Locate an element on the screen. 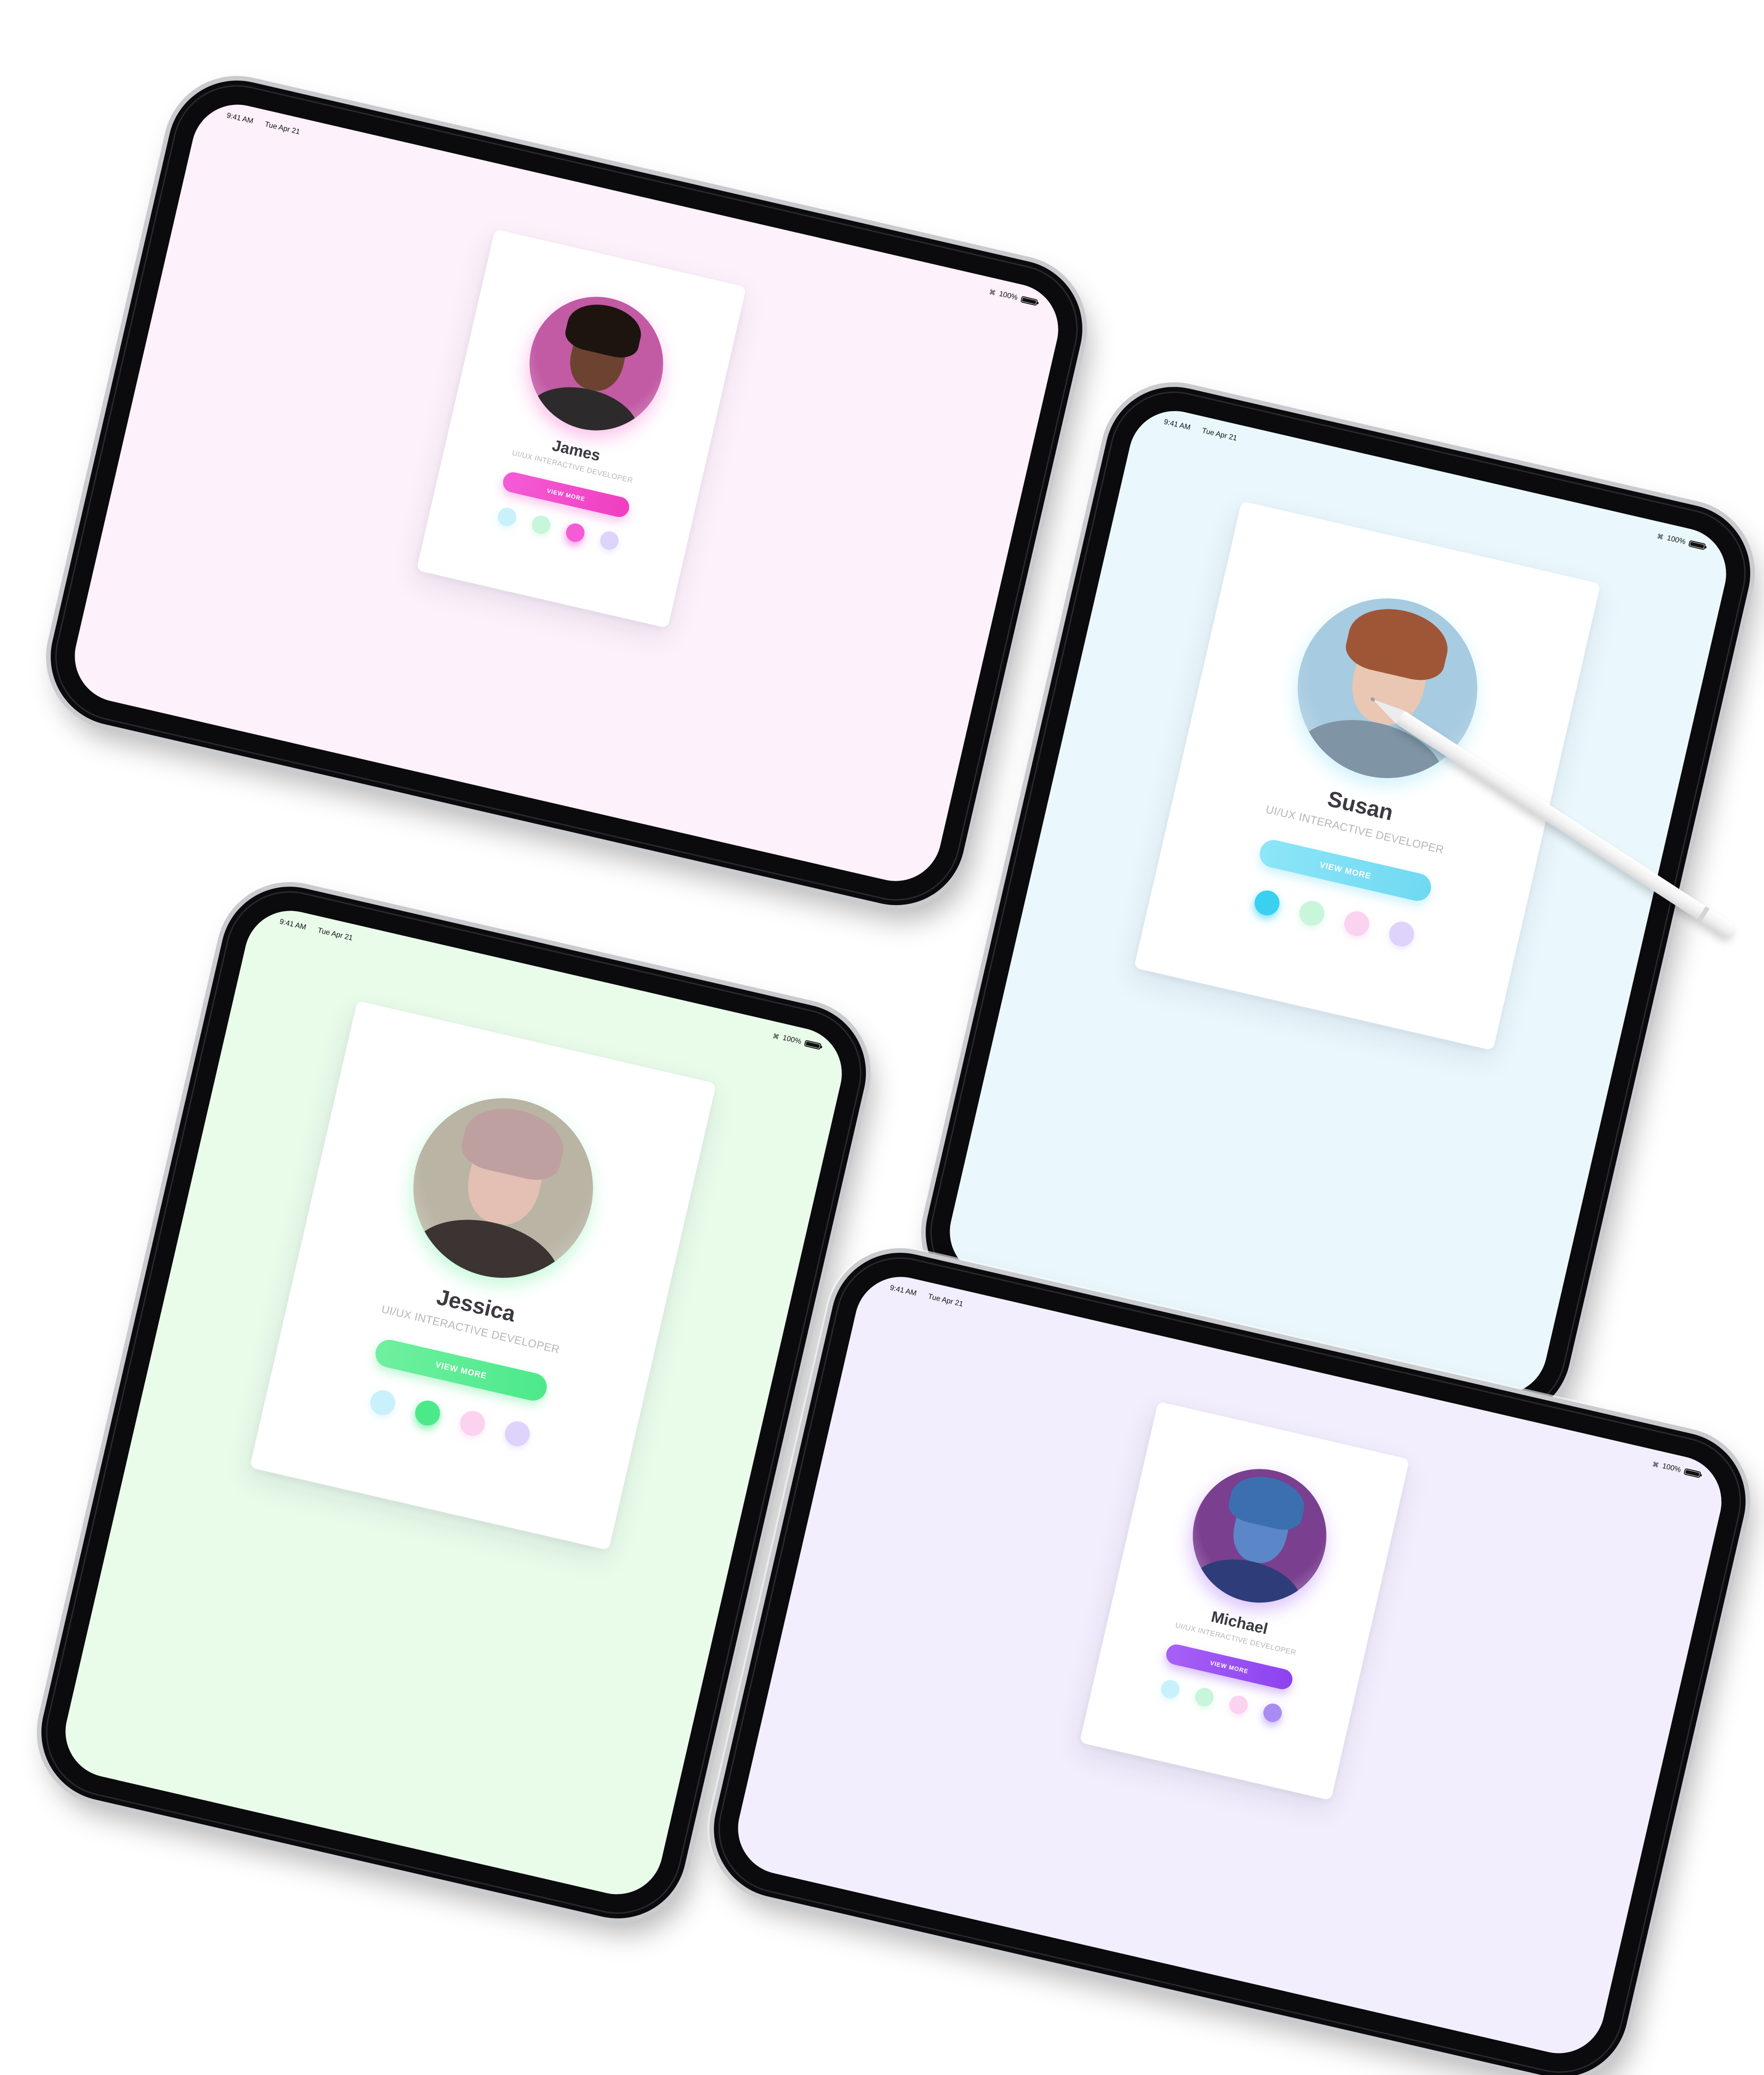  pencil-band is located at coordinates (1704, 914).